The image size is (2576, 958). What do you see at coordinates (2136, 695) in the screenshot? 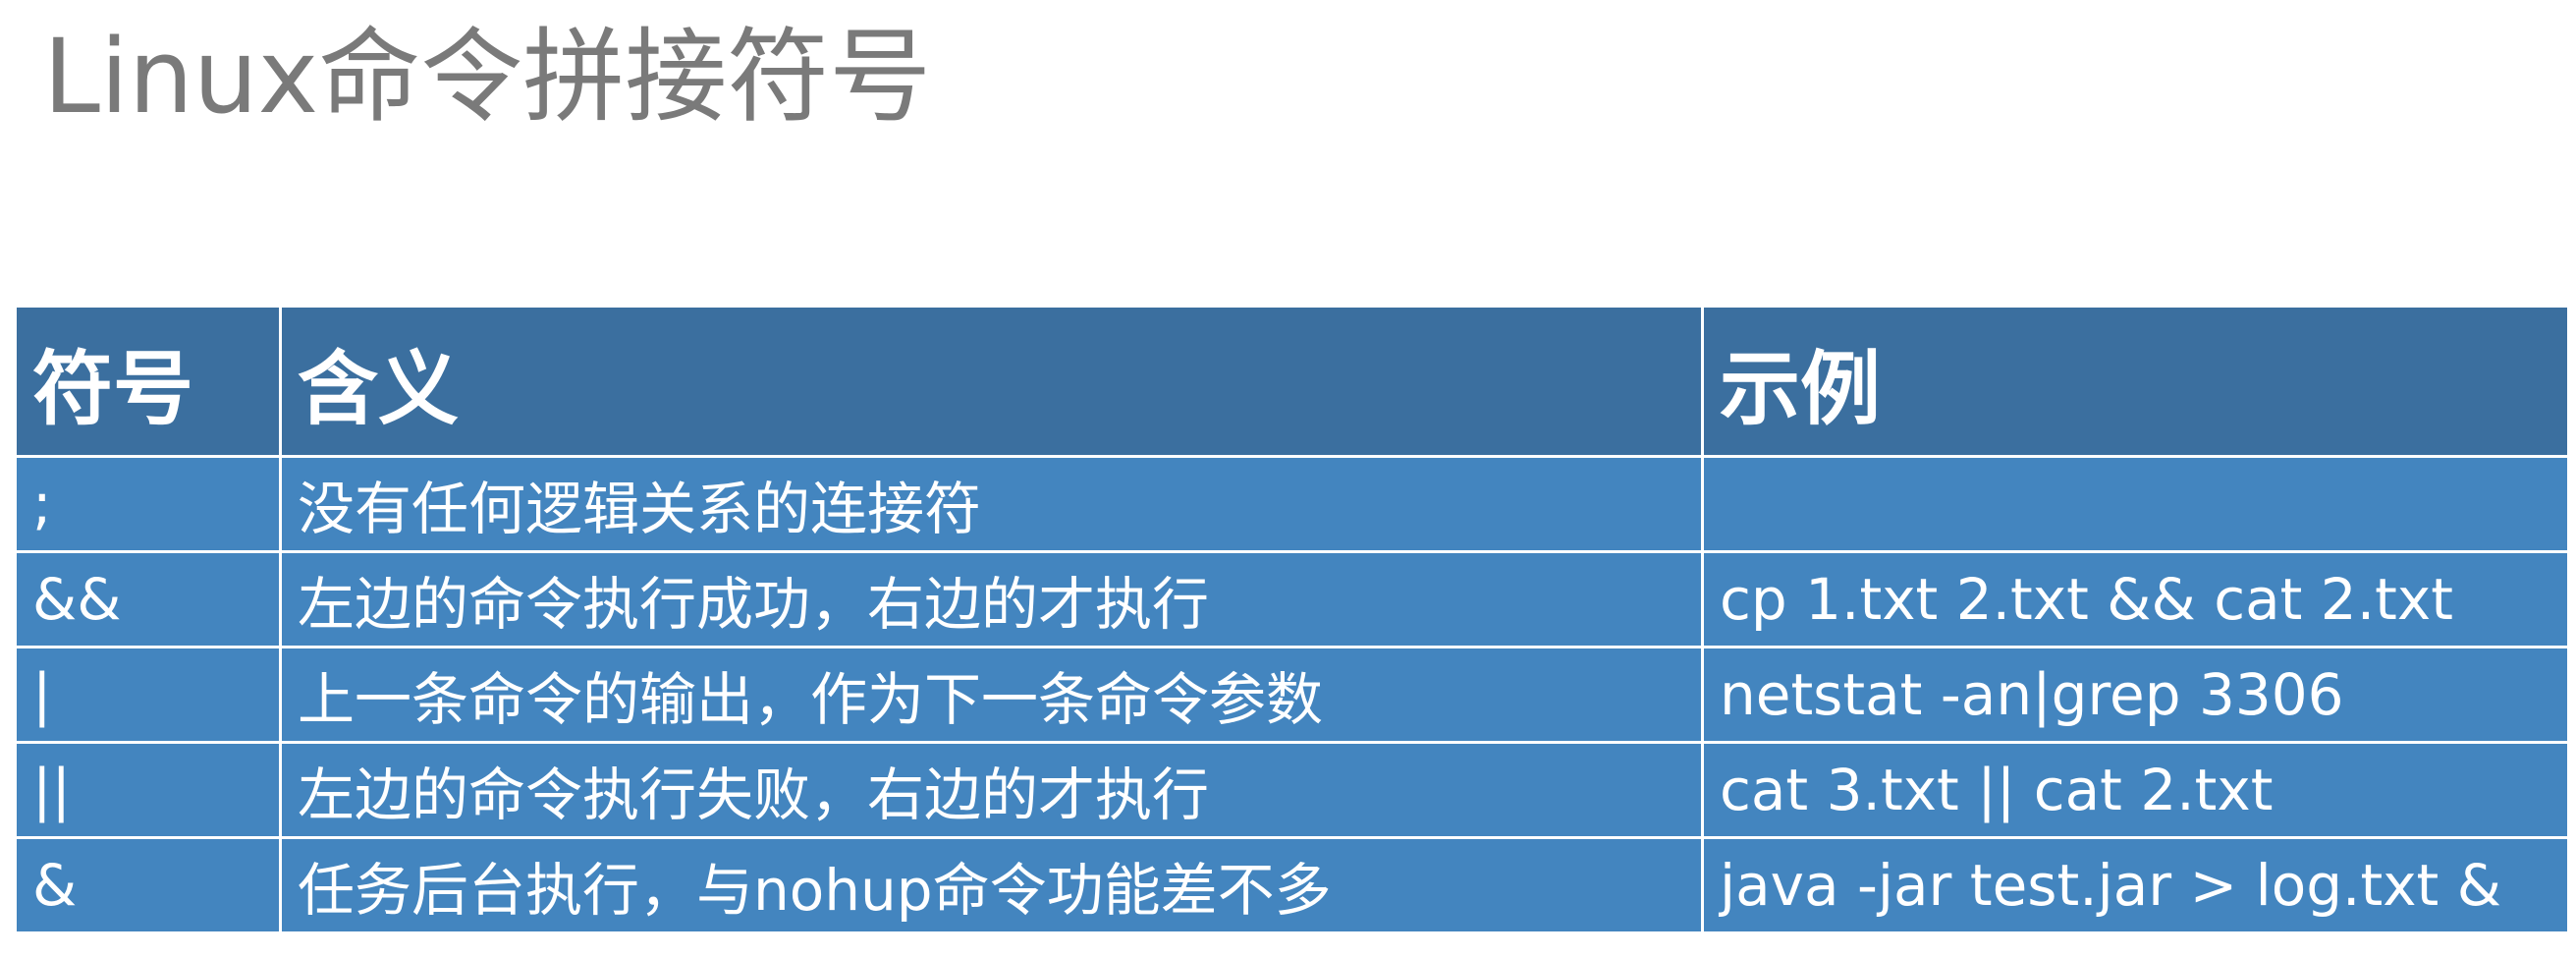
I see `cell-example: netstat -an|grep 3306` at bounding box center [2136, 695].